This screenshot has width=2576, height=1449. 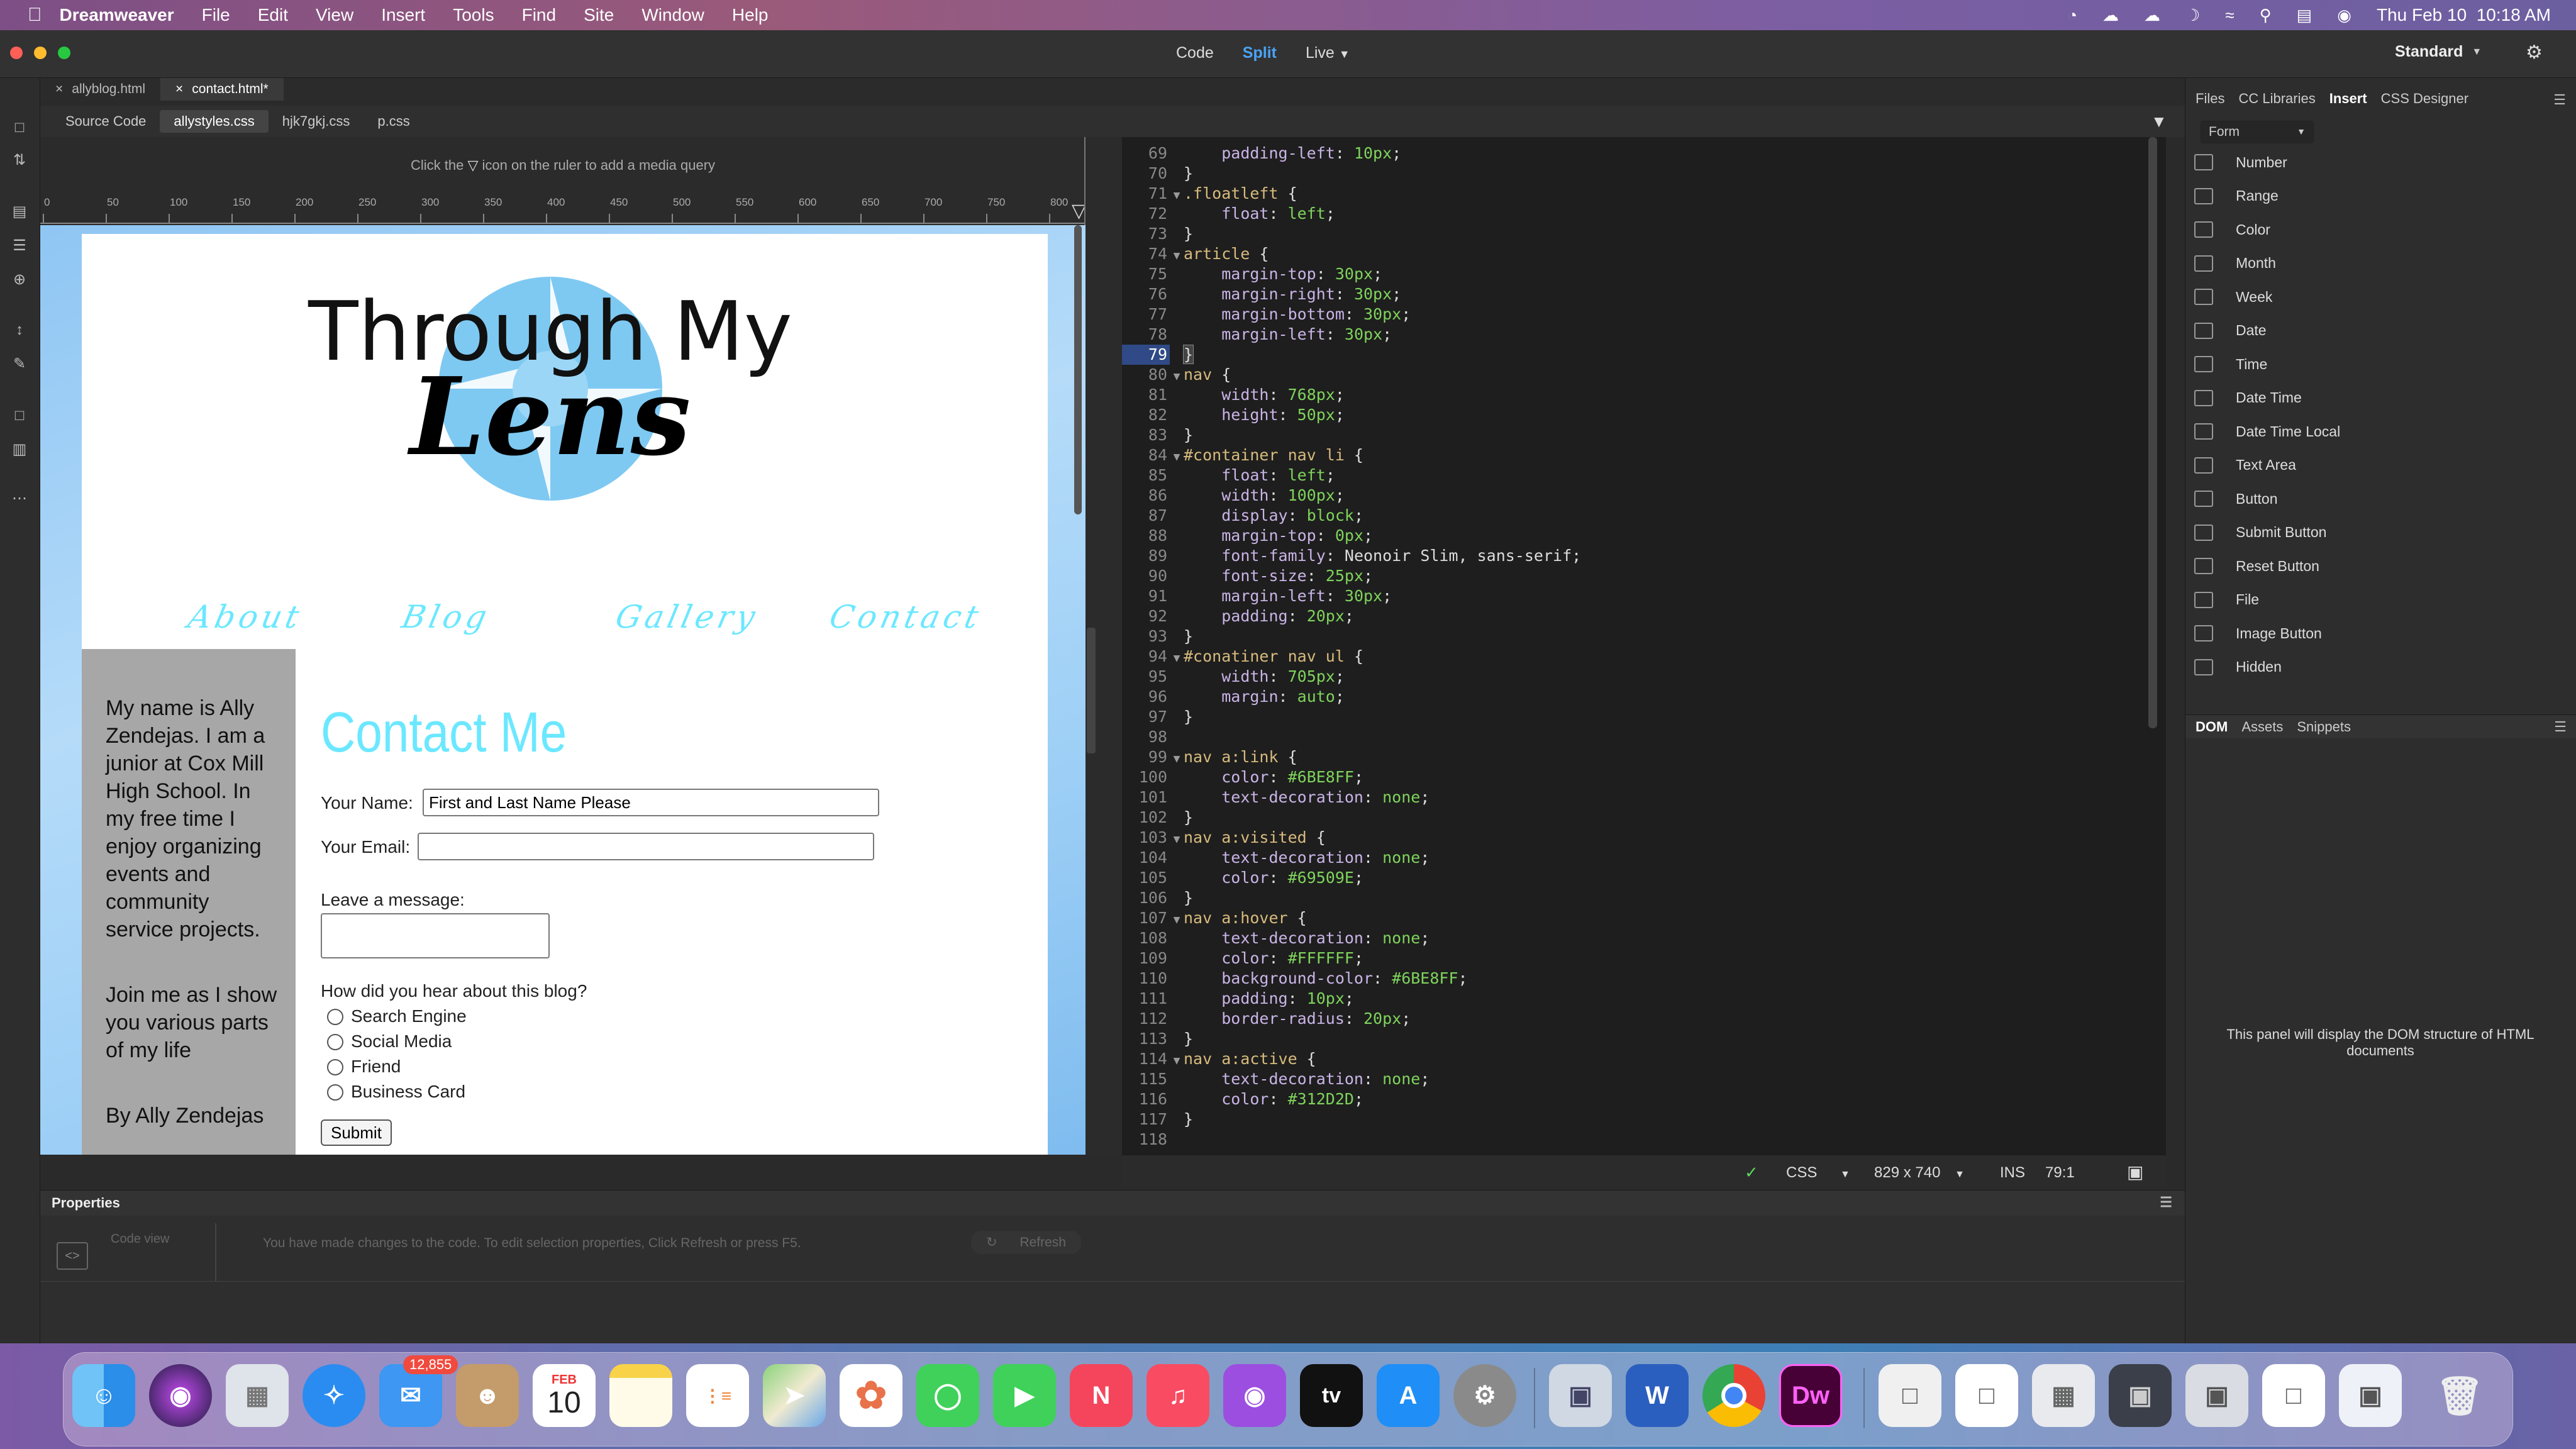 What do you see at coordinates (750, 15) in the screenshot?
I see `menu-help: Help` at bounding box center [750, 15].